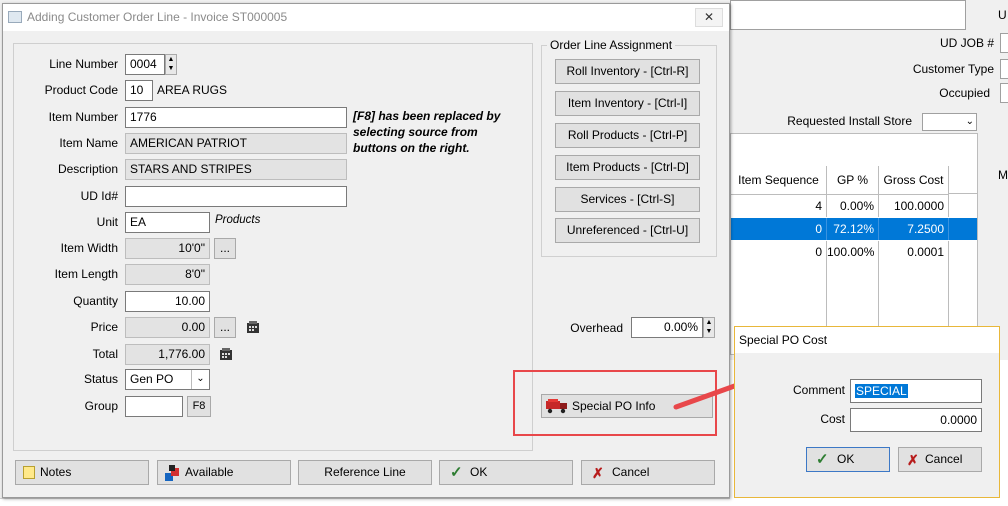  What do you see at coordinates (849, 121) in the screenshot?
I see `requested-install-store-label: Requested Install Store` at bounding box center [849, 121].